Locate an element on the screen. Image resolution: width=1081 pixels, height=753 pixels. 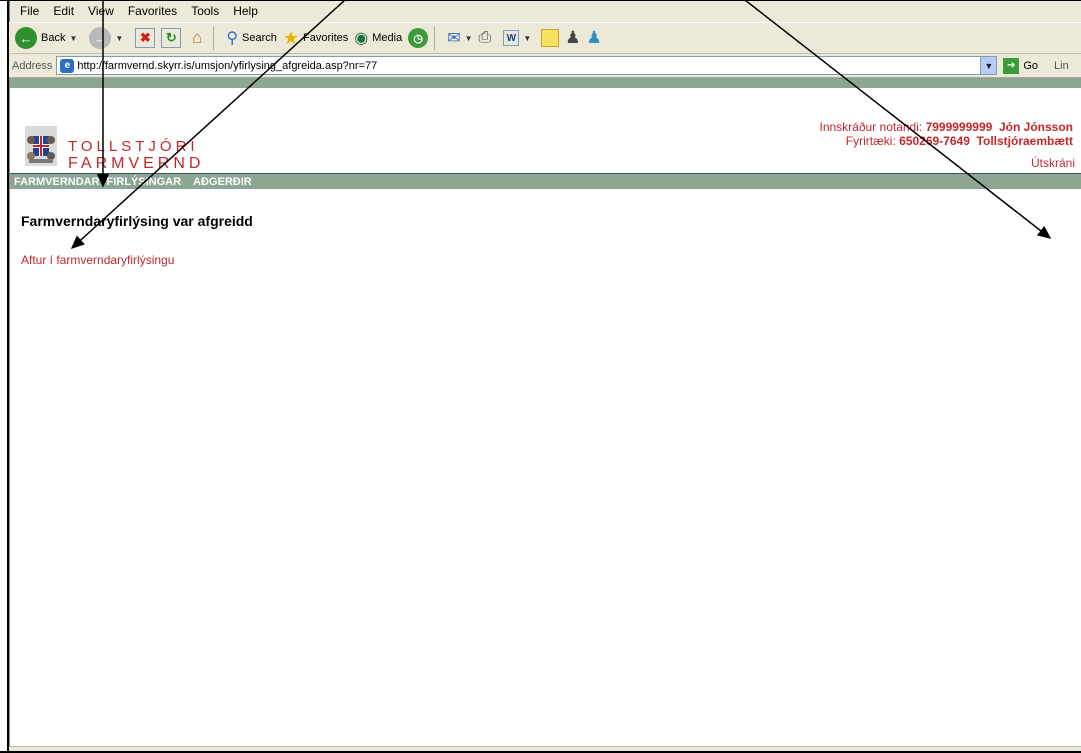
refresh-button: ↻ is located at coordinates (171, 38).